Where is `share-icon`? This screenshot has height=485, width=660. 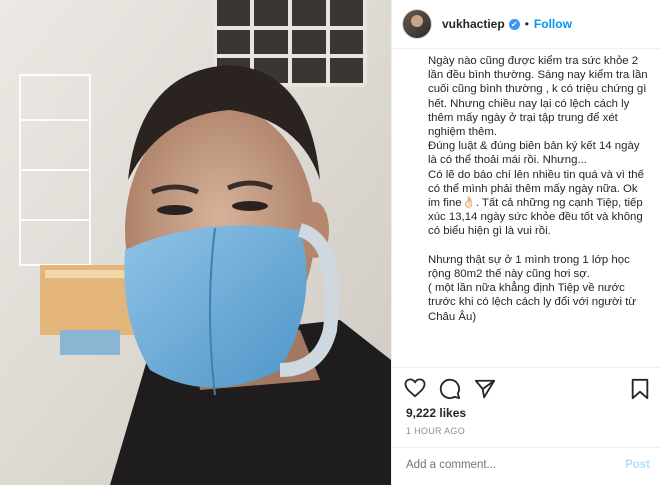
share-icon is located at coordinates (485, 389).